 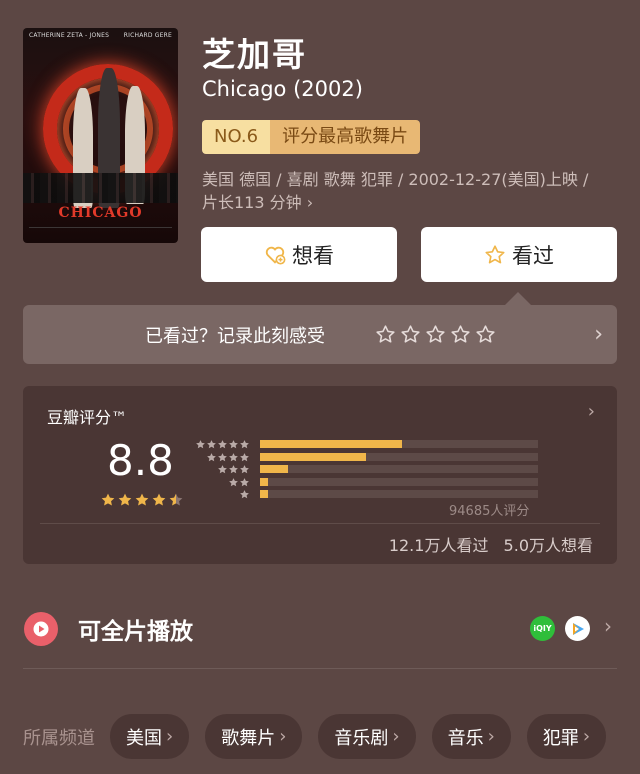 I want to click on watched-count: 12.1万人看过, so click(x=438, y=545).